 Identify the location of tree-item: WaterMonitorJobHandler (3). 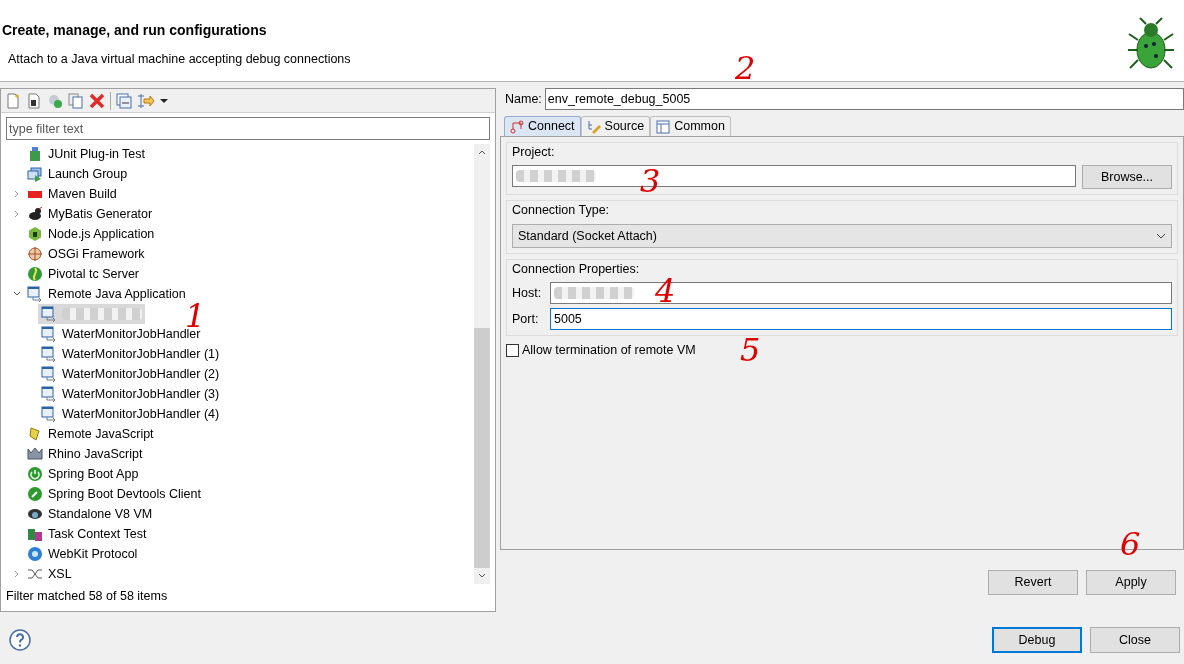
(130, 394).